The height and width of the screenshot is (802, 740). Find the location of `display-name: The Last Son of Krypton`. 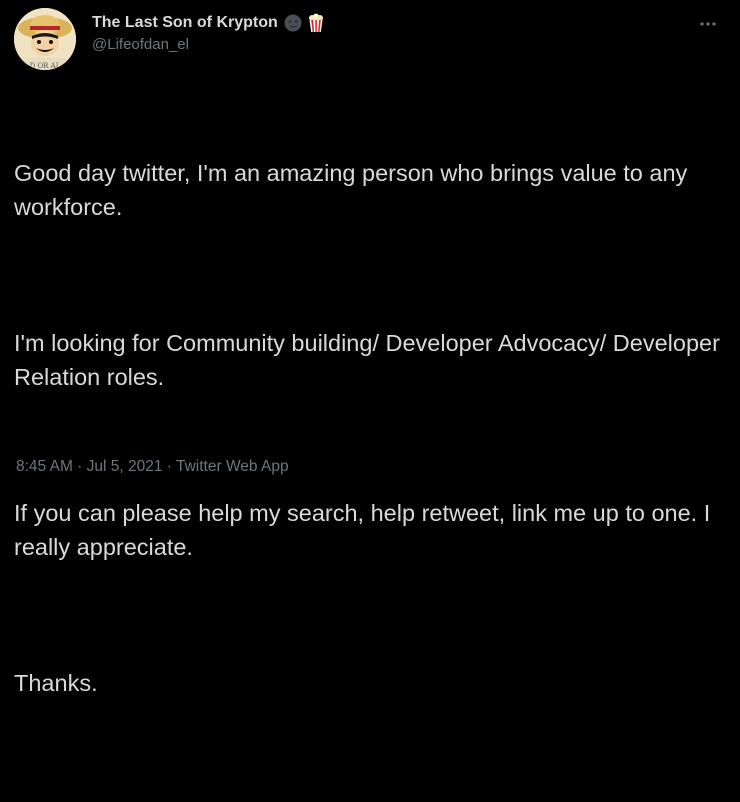

display-name: The Last Son of Krypton is located at coordinates (185, 23).